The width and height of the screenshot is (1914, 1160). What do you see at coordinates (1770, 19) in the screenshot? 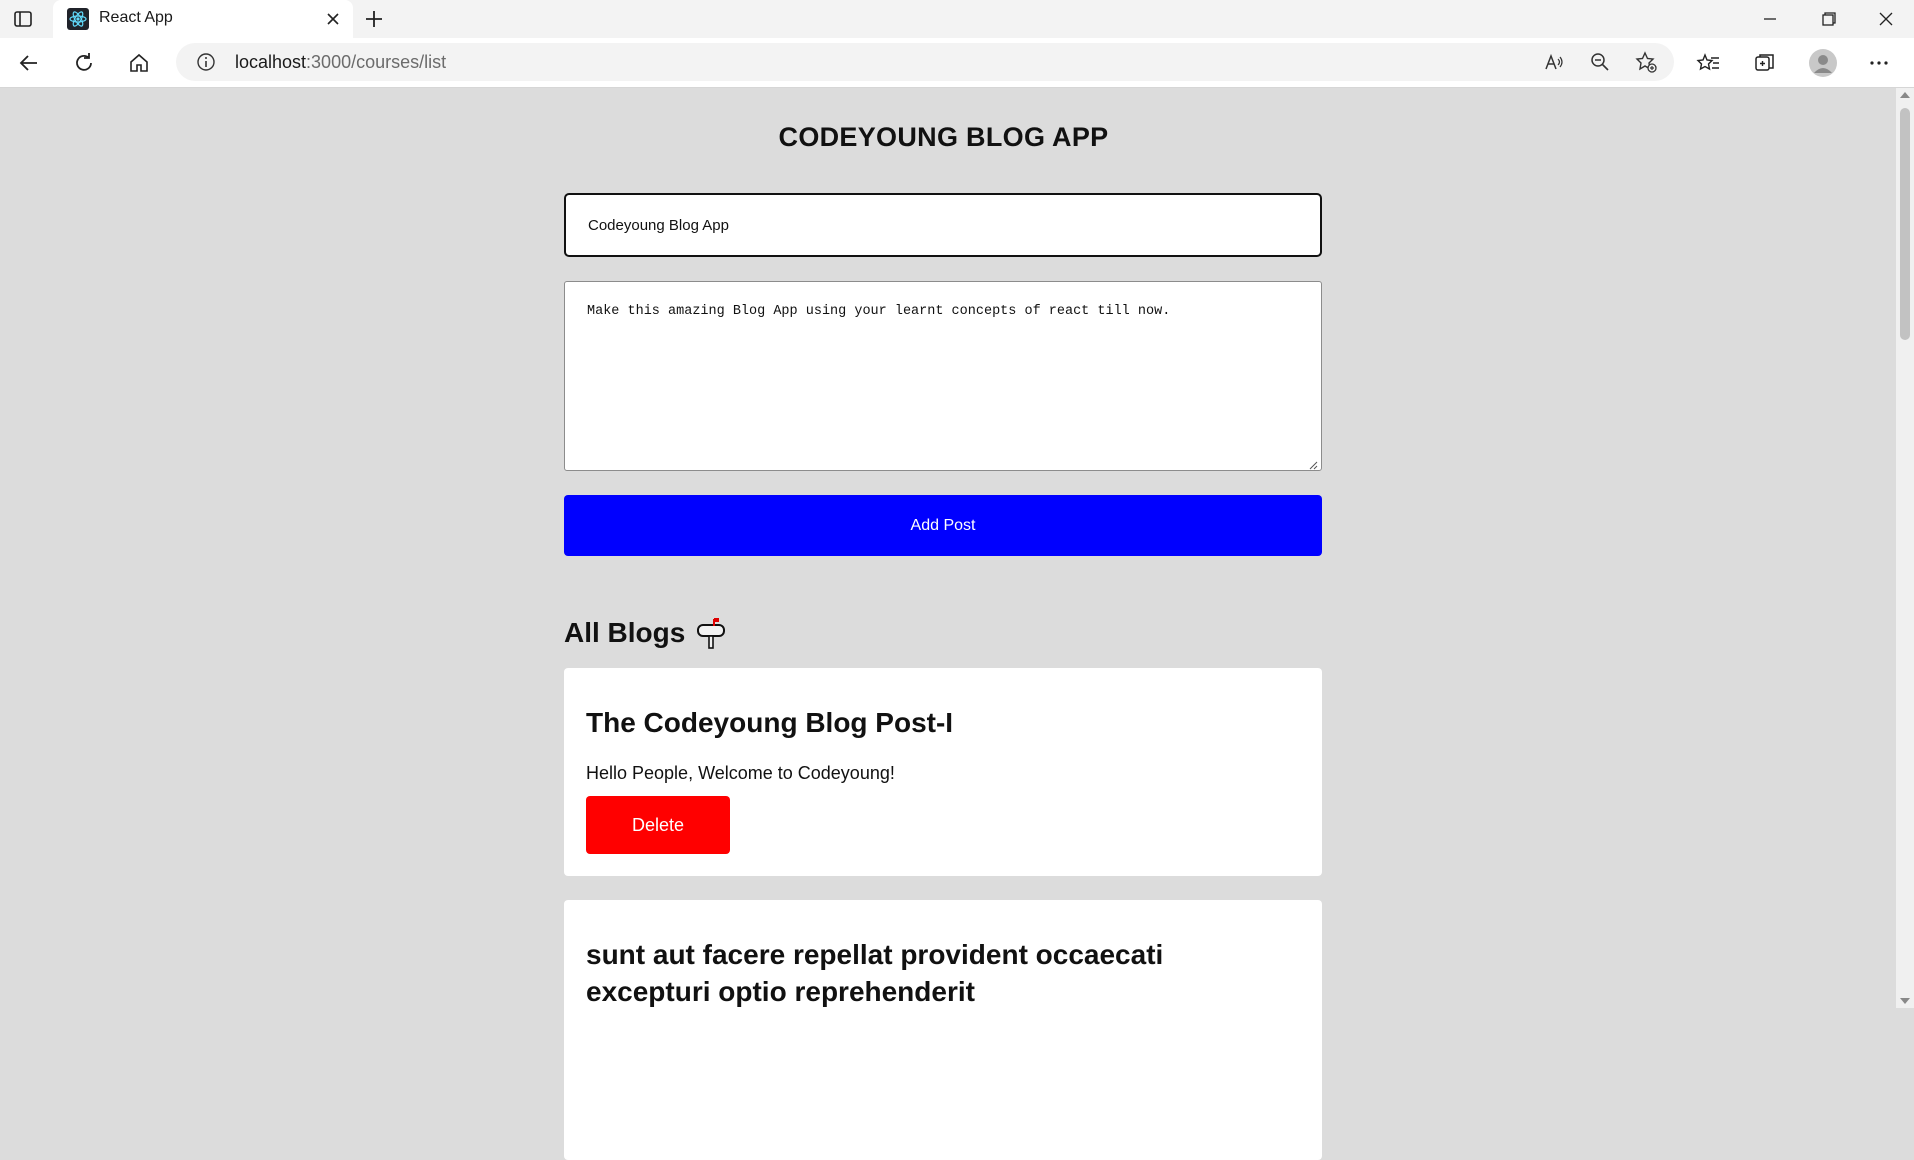
I see `minimize-icon` at bounding box center [1770, 19].